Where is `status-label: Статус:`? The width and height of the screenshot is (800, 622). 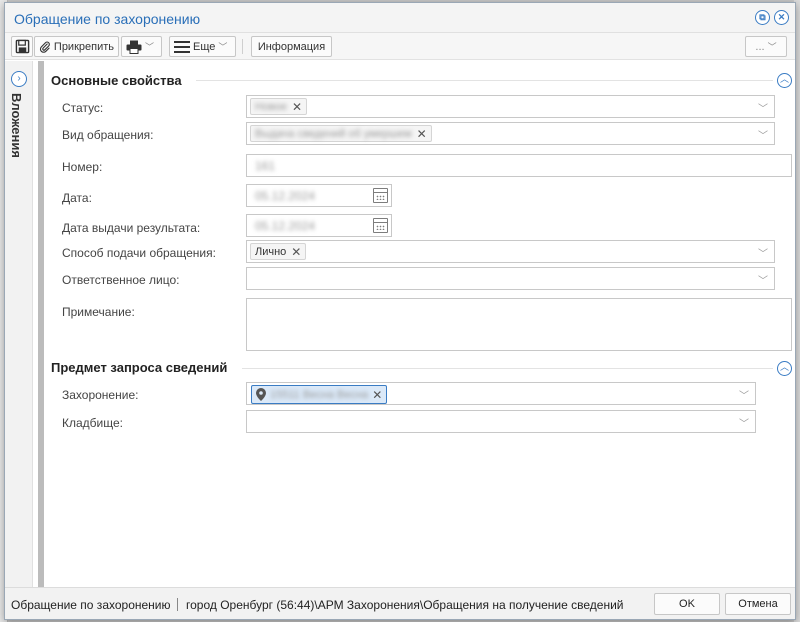 status-label: Статус: is located at coordinates (83, 108).